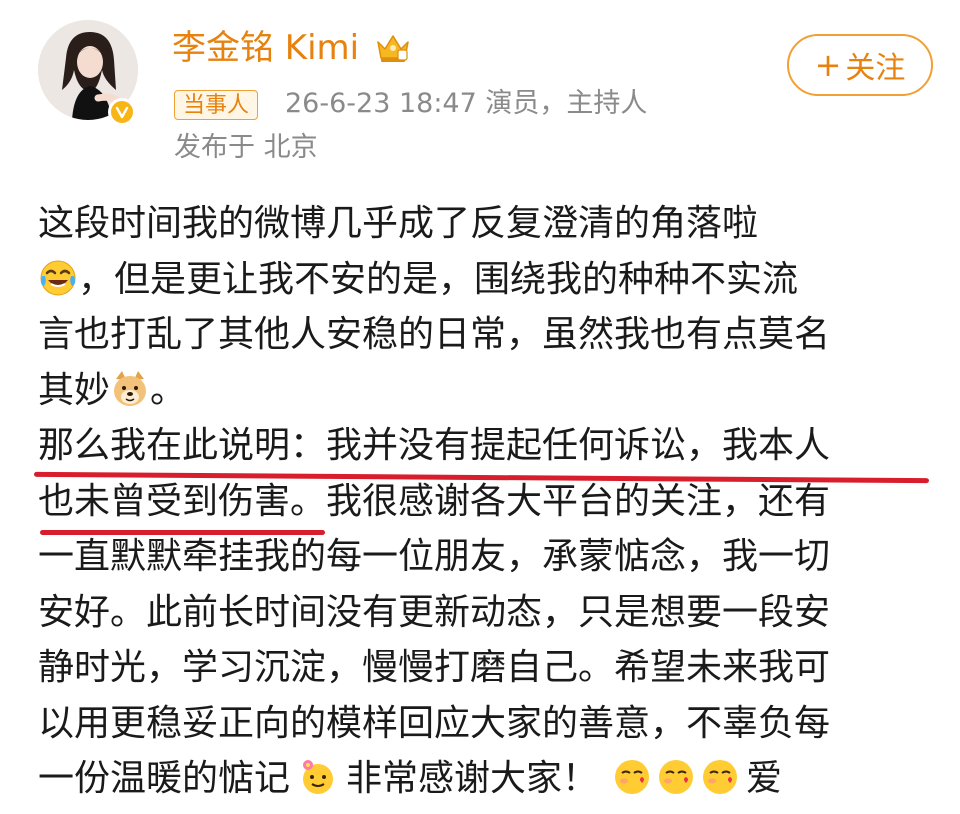  I want to click on follow-label: 关注, so click(875, 68).